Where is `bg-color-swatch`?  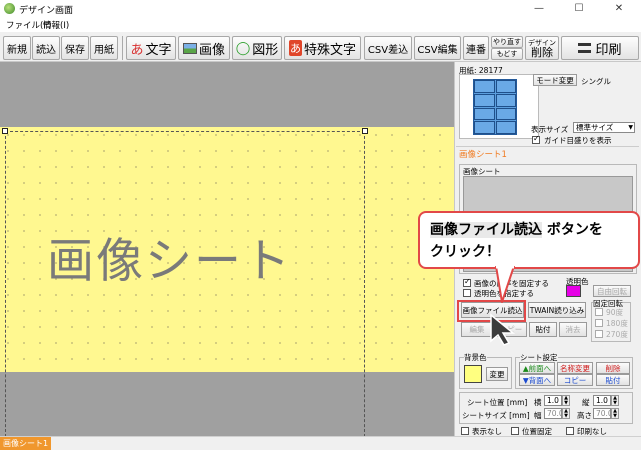
bg-color-swatch is located at coordinates (473, 374).